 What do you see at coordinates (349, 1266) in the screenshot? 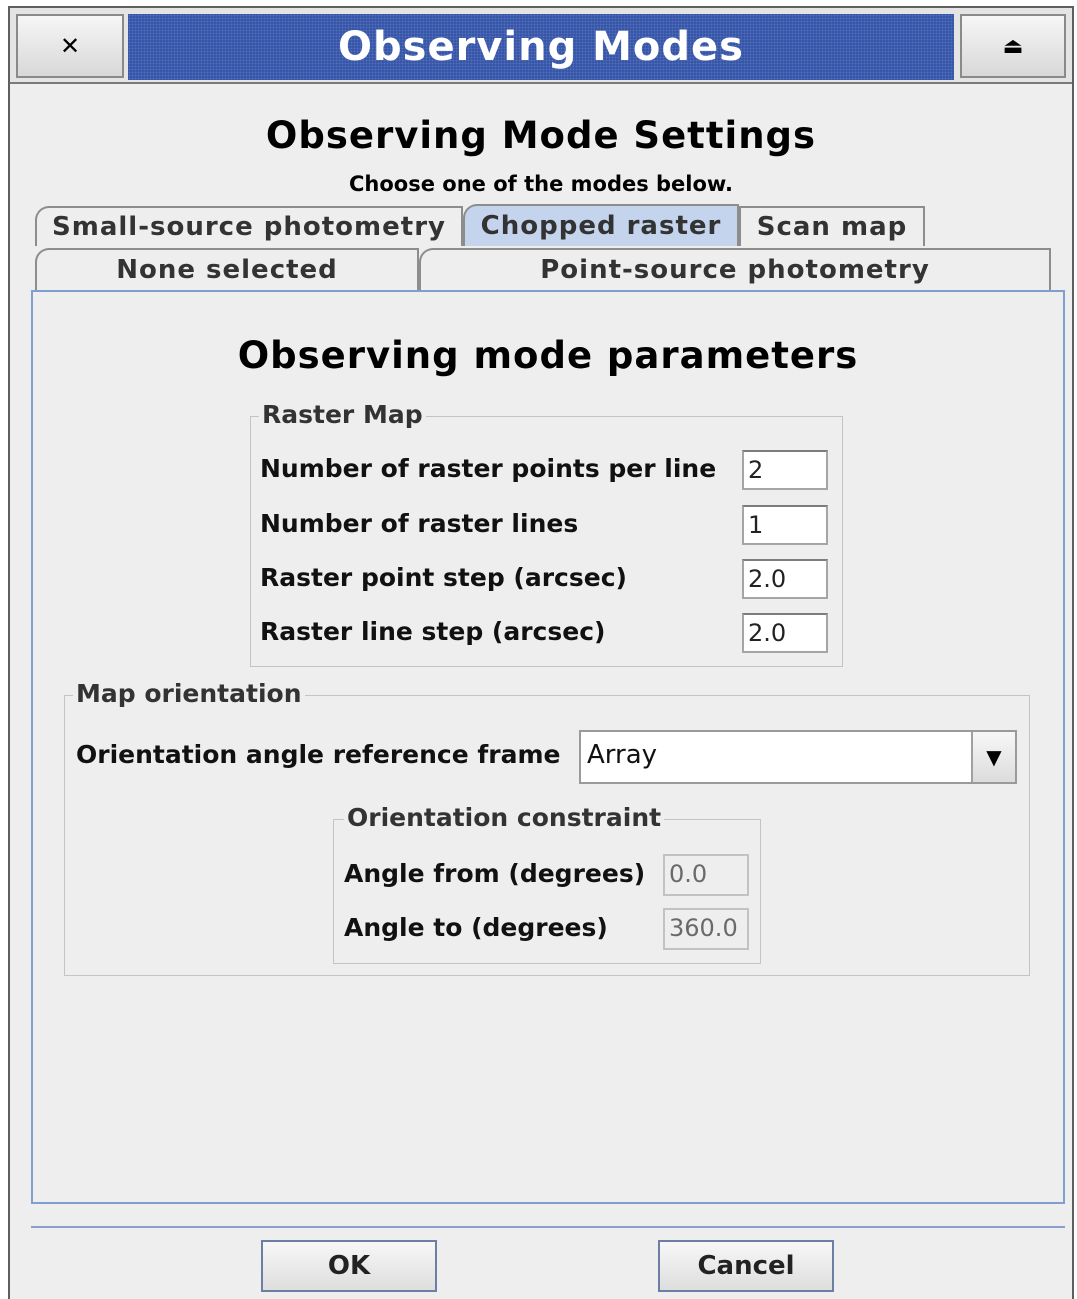
I see `ok-button: OK` at bounding box center [349, 1266].